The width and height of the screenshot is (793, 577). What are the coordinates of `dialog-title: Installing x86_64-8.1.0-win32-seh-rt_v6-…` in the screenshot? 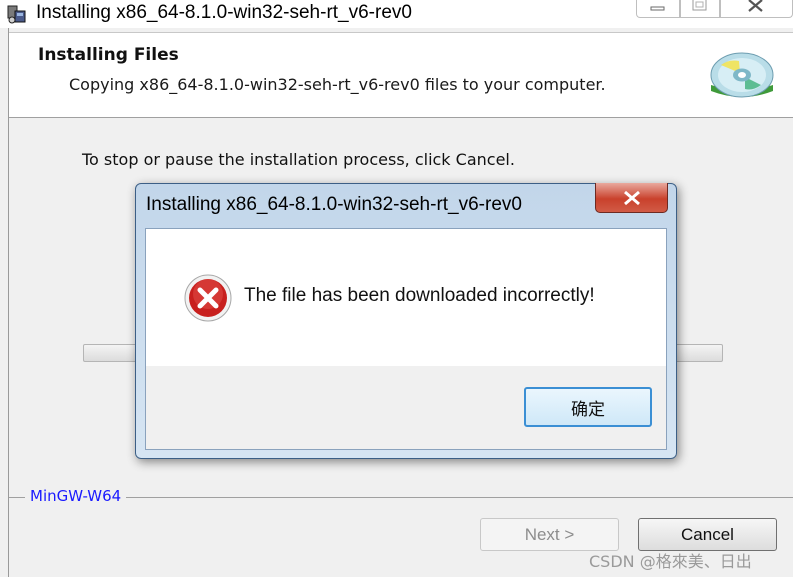 It's located at (334, 204).